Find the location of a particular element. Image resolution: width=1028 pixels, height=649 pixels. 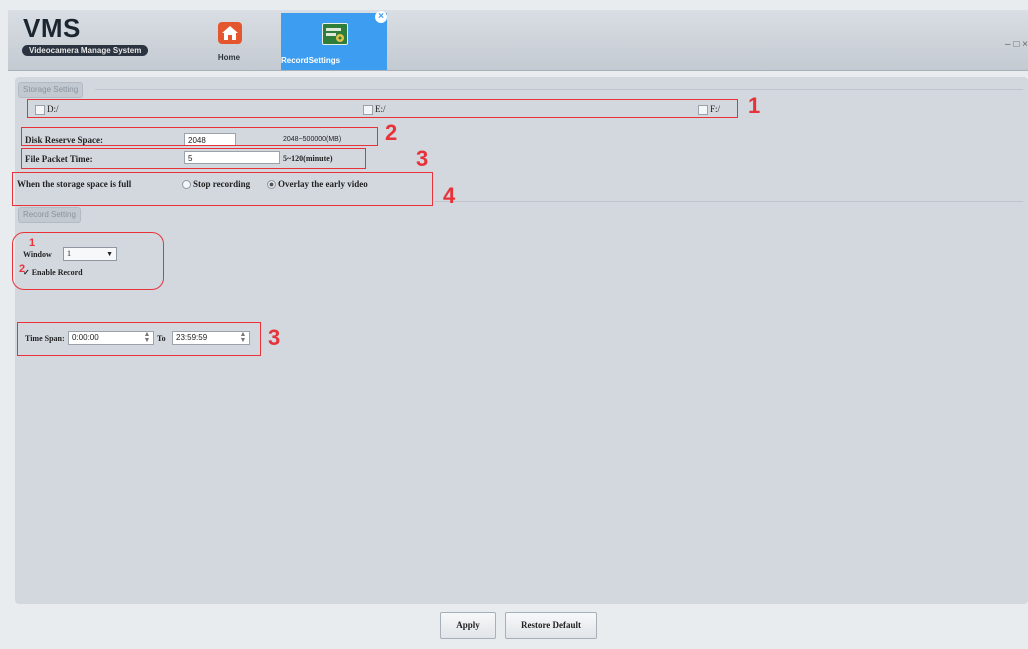

annotation-number-1: 1 is located at coordinates (754, 105).